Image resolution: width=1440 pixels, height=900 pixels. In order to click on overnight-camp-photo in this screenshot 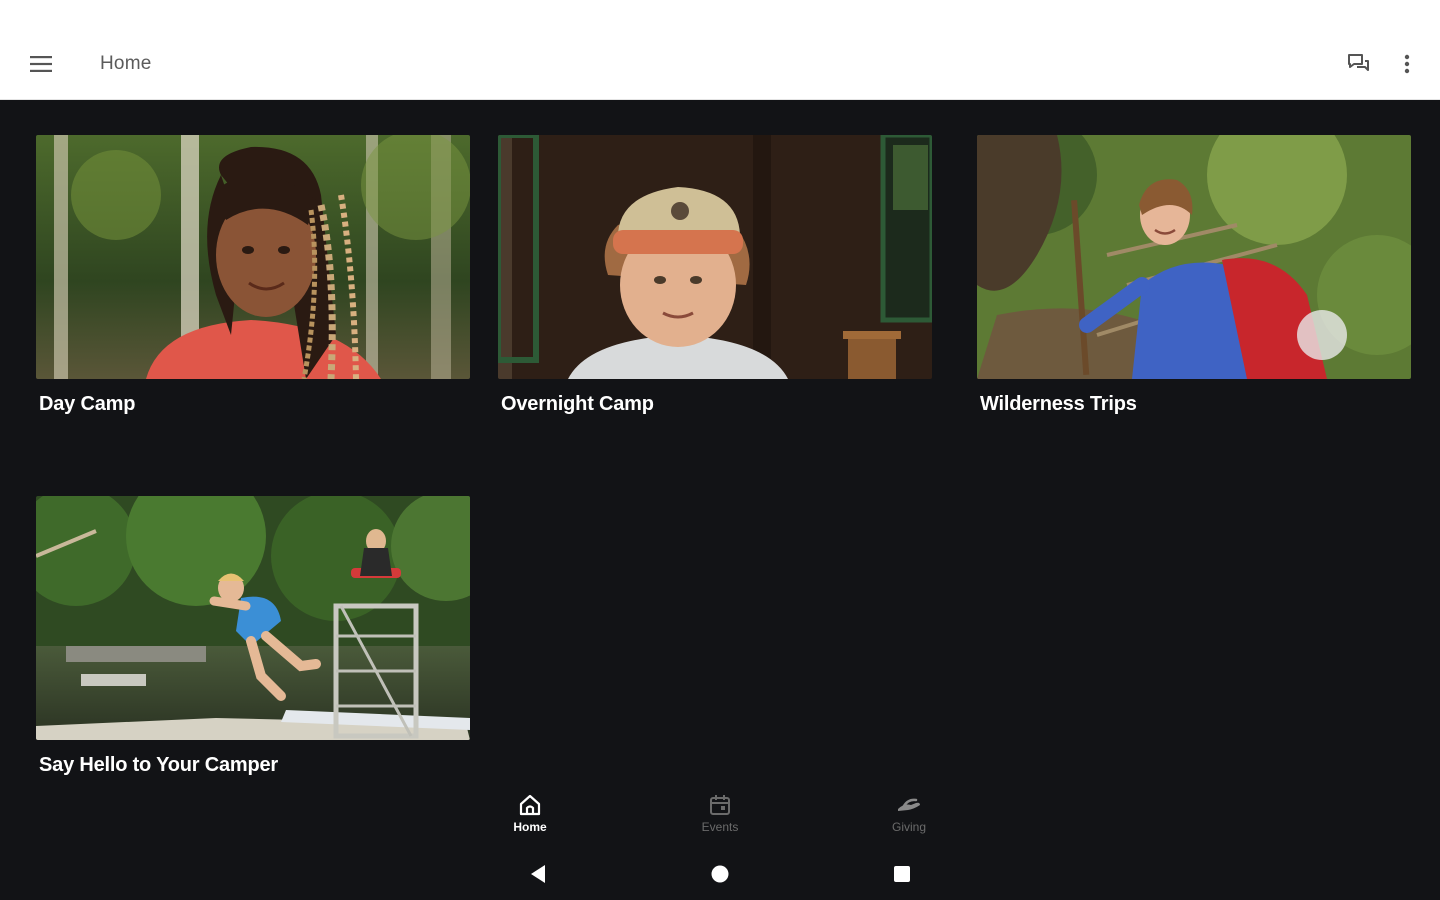, I will do `click(715, 257)`.